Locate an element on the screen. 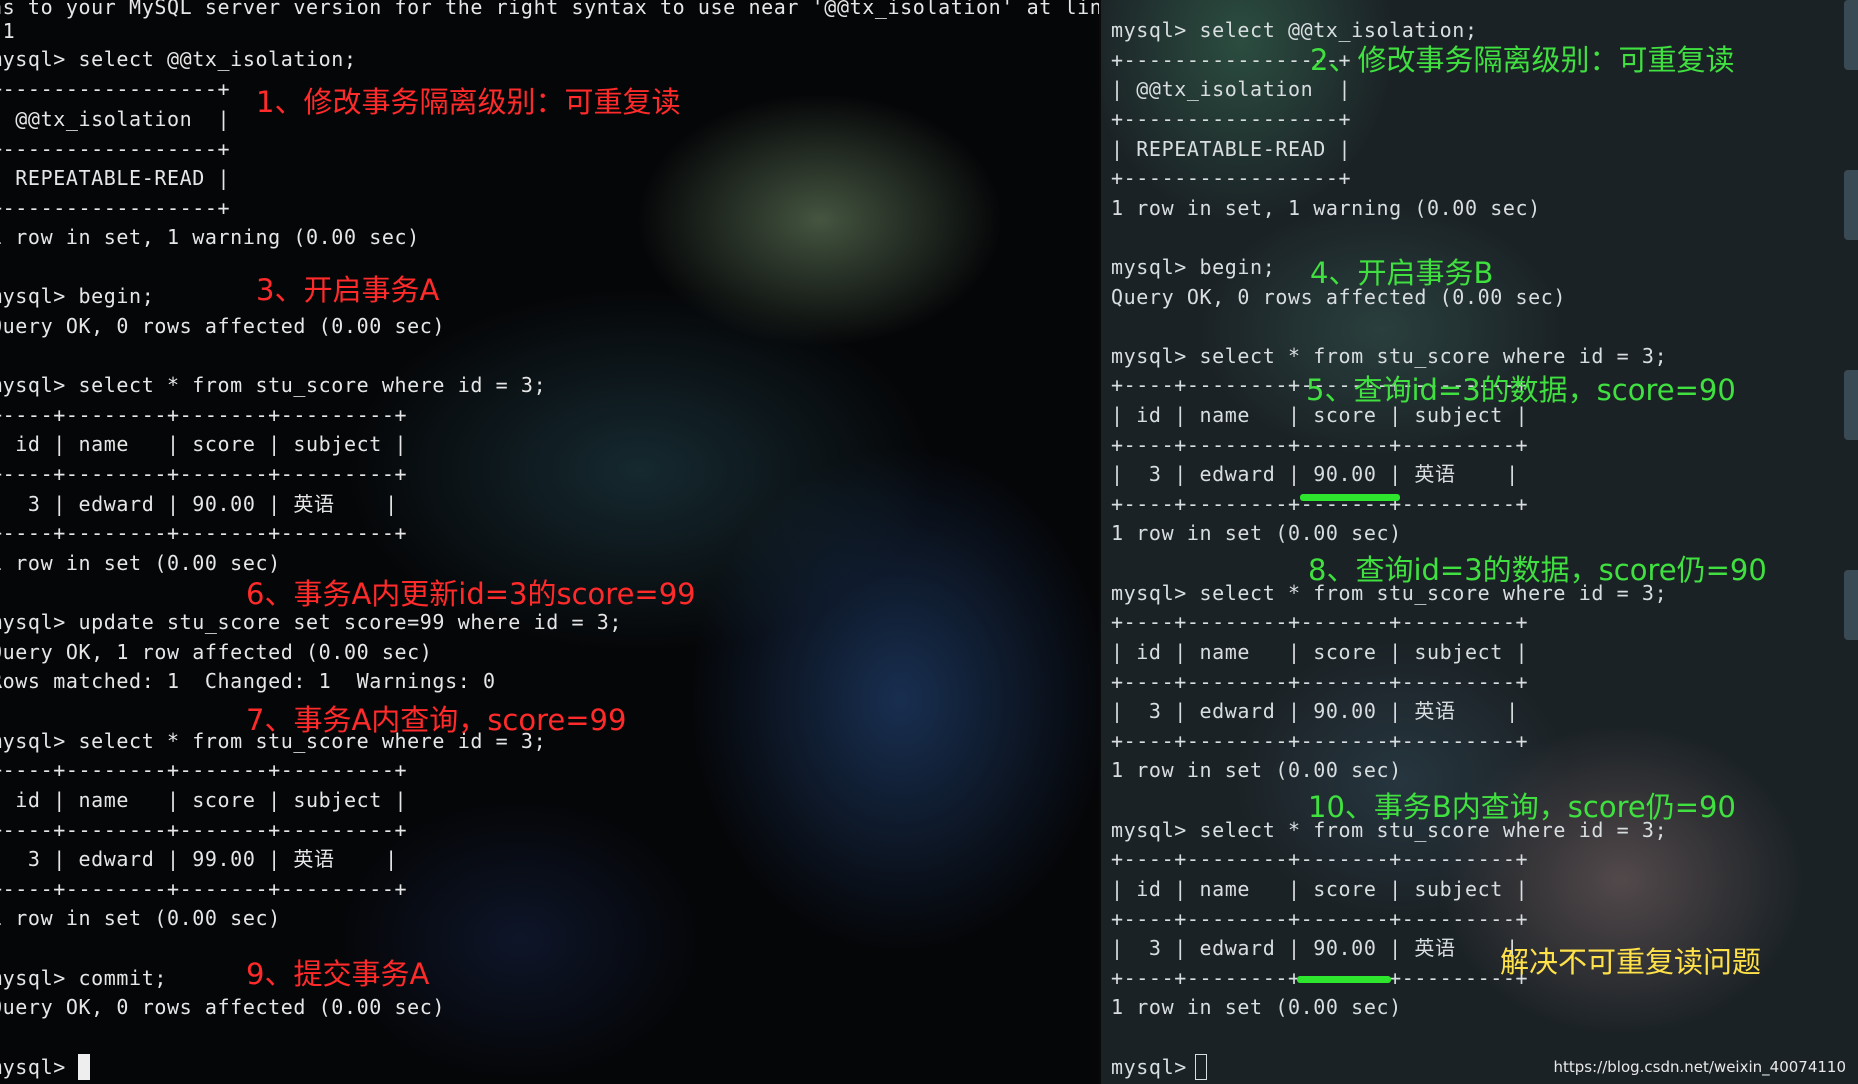 This screenshot has width=1858, height=1084. annotation-step-4: 4、开启事务B is located at coordinates (1402, 273).